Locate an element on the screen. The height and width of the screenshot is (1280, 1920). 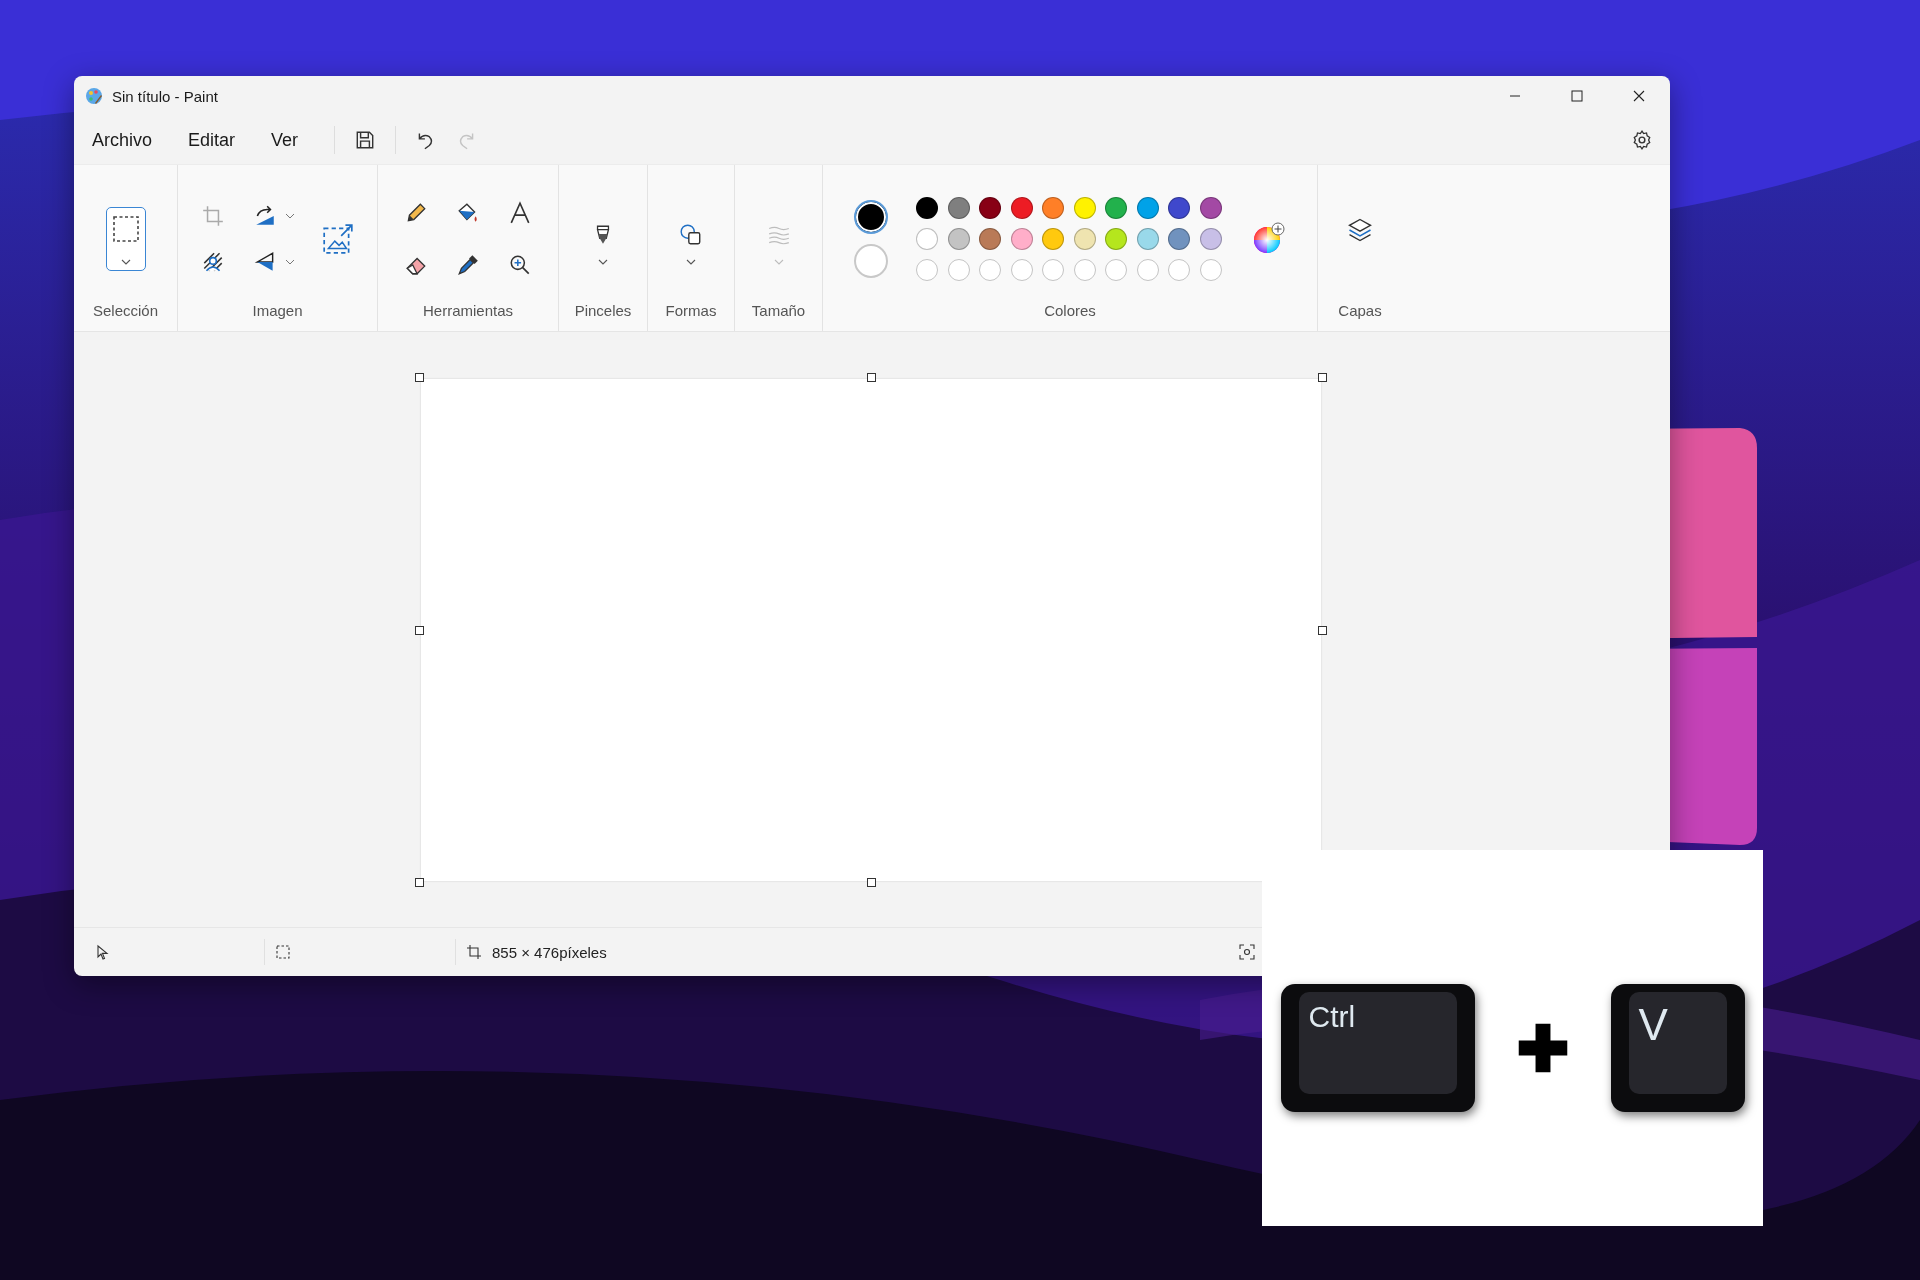
canvas-size-icon is located at coordinates (474, 952).